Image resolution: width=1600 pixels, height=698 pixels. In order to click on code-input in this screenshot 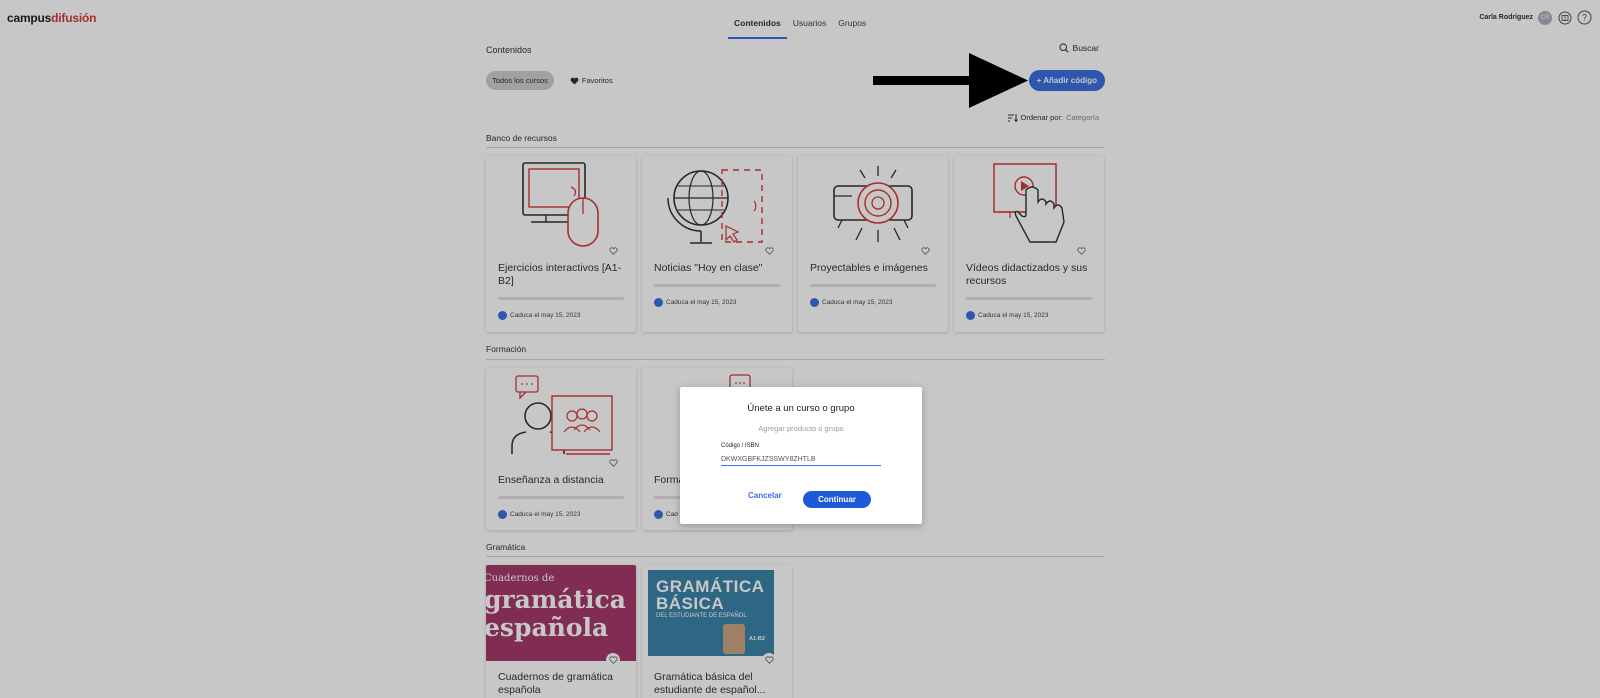, I will do `click(801, 459)`.